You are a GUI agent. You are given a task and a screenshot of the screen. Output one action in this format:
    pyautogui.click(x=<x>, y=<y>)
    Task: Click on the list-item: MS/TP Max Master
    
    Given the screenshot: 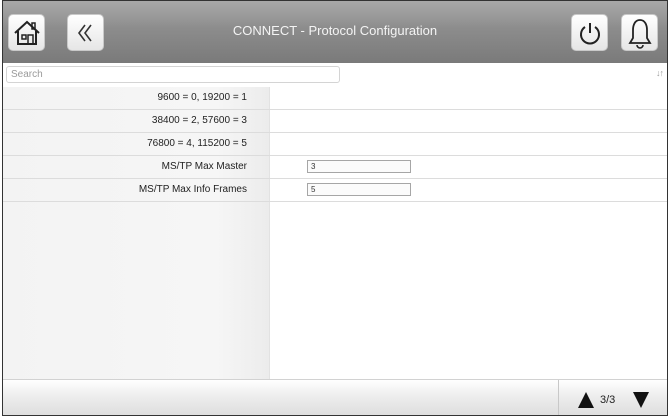 What is the action you would take?
    pyautogui.click(x=335, y=167)
    